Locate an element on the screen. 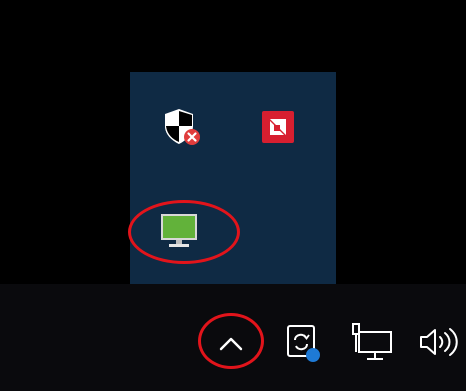 This screenshot has width=466, height=391. volume-icon is located at coordinates (439, 342).